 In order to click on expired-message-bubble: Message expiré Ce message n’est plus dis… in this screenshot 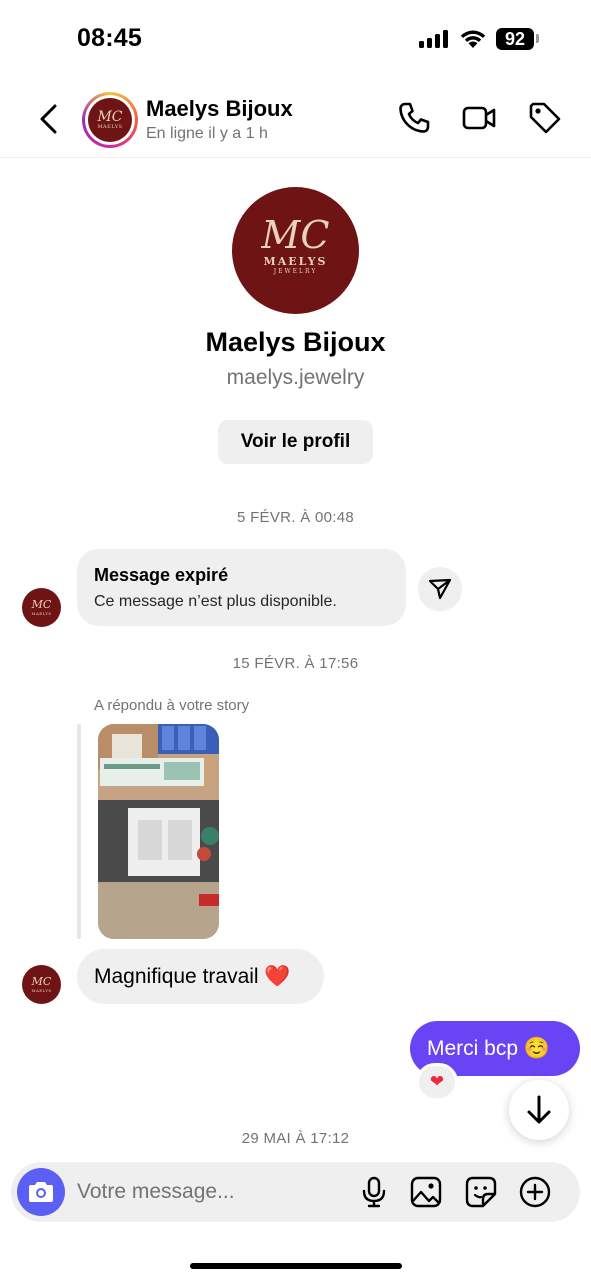, I will do `click(241, 587)`.